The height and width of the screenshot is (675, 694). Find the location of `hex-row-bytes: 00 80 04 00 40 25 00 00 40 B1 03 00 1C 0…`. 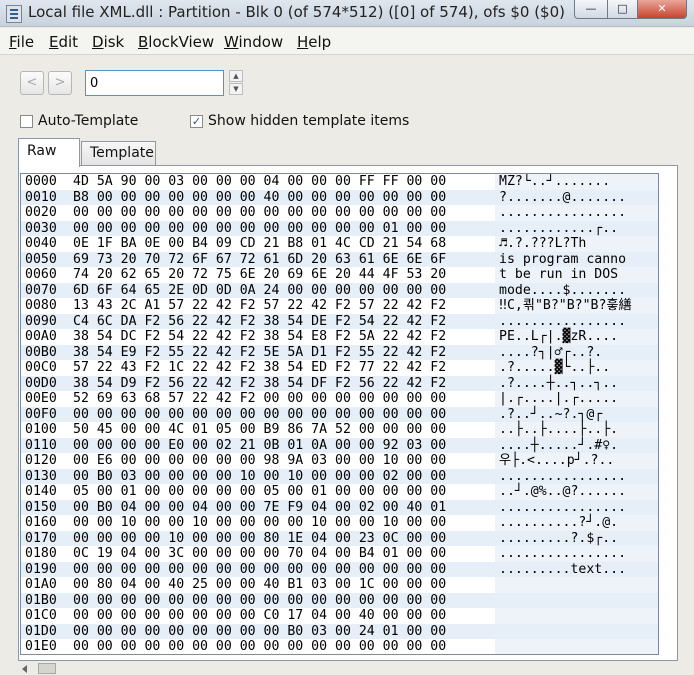

hex-row-bytes: 00 80 04 00 40 25 00 00 40 B1 03 00 1C 0… is located at coordinates (259, 585).